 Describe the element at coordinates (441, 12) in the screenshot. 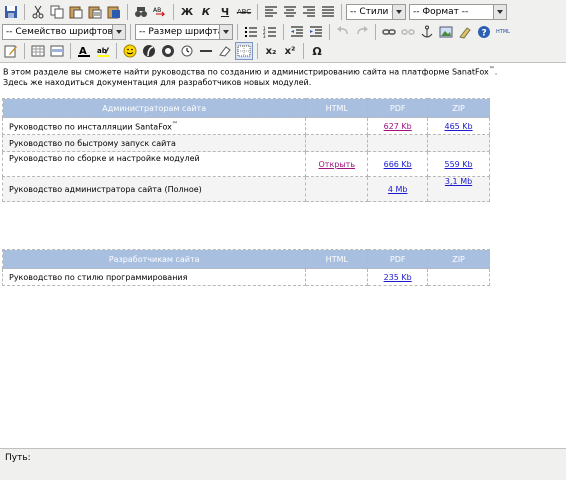

I see `format-select-value: -- Формат --` at that location.